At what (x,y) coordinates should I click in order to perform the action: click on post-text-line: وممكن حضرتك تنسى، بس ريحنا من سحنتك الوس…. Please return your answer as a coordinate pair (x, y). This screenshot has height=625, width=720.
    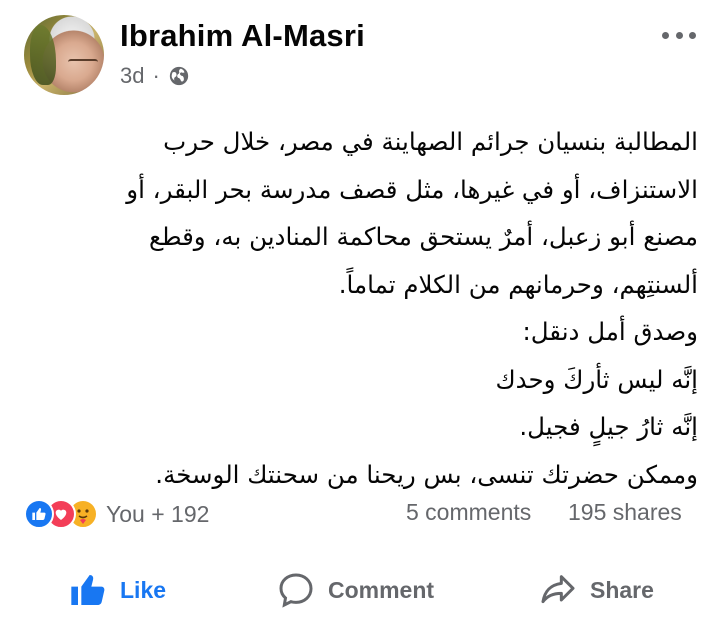
    Looking at the image, I should click on (426, 474).